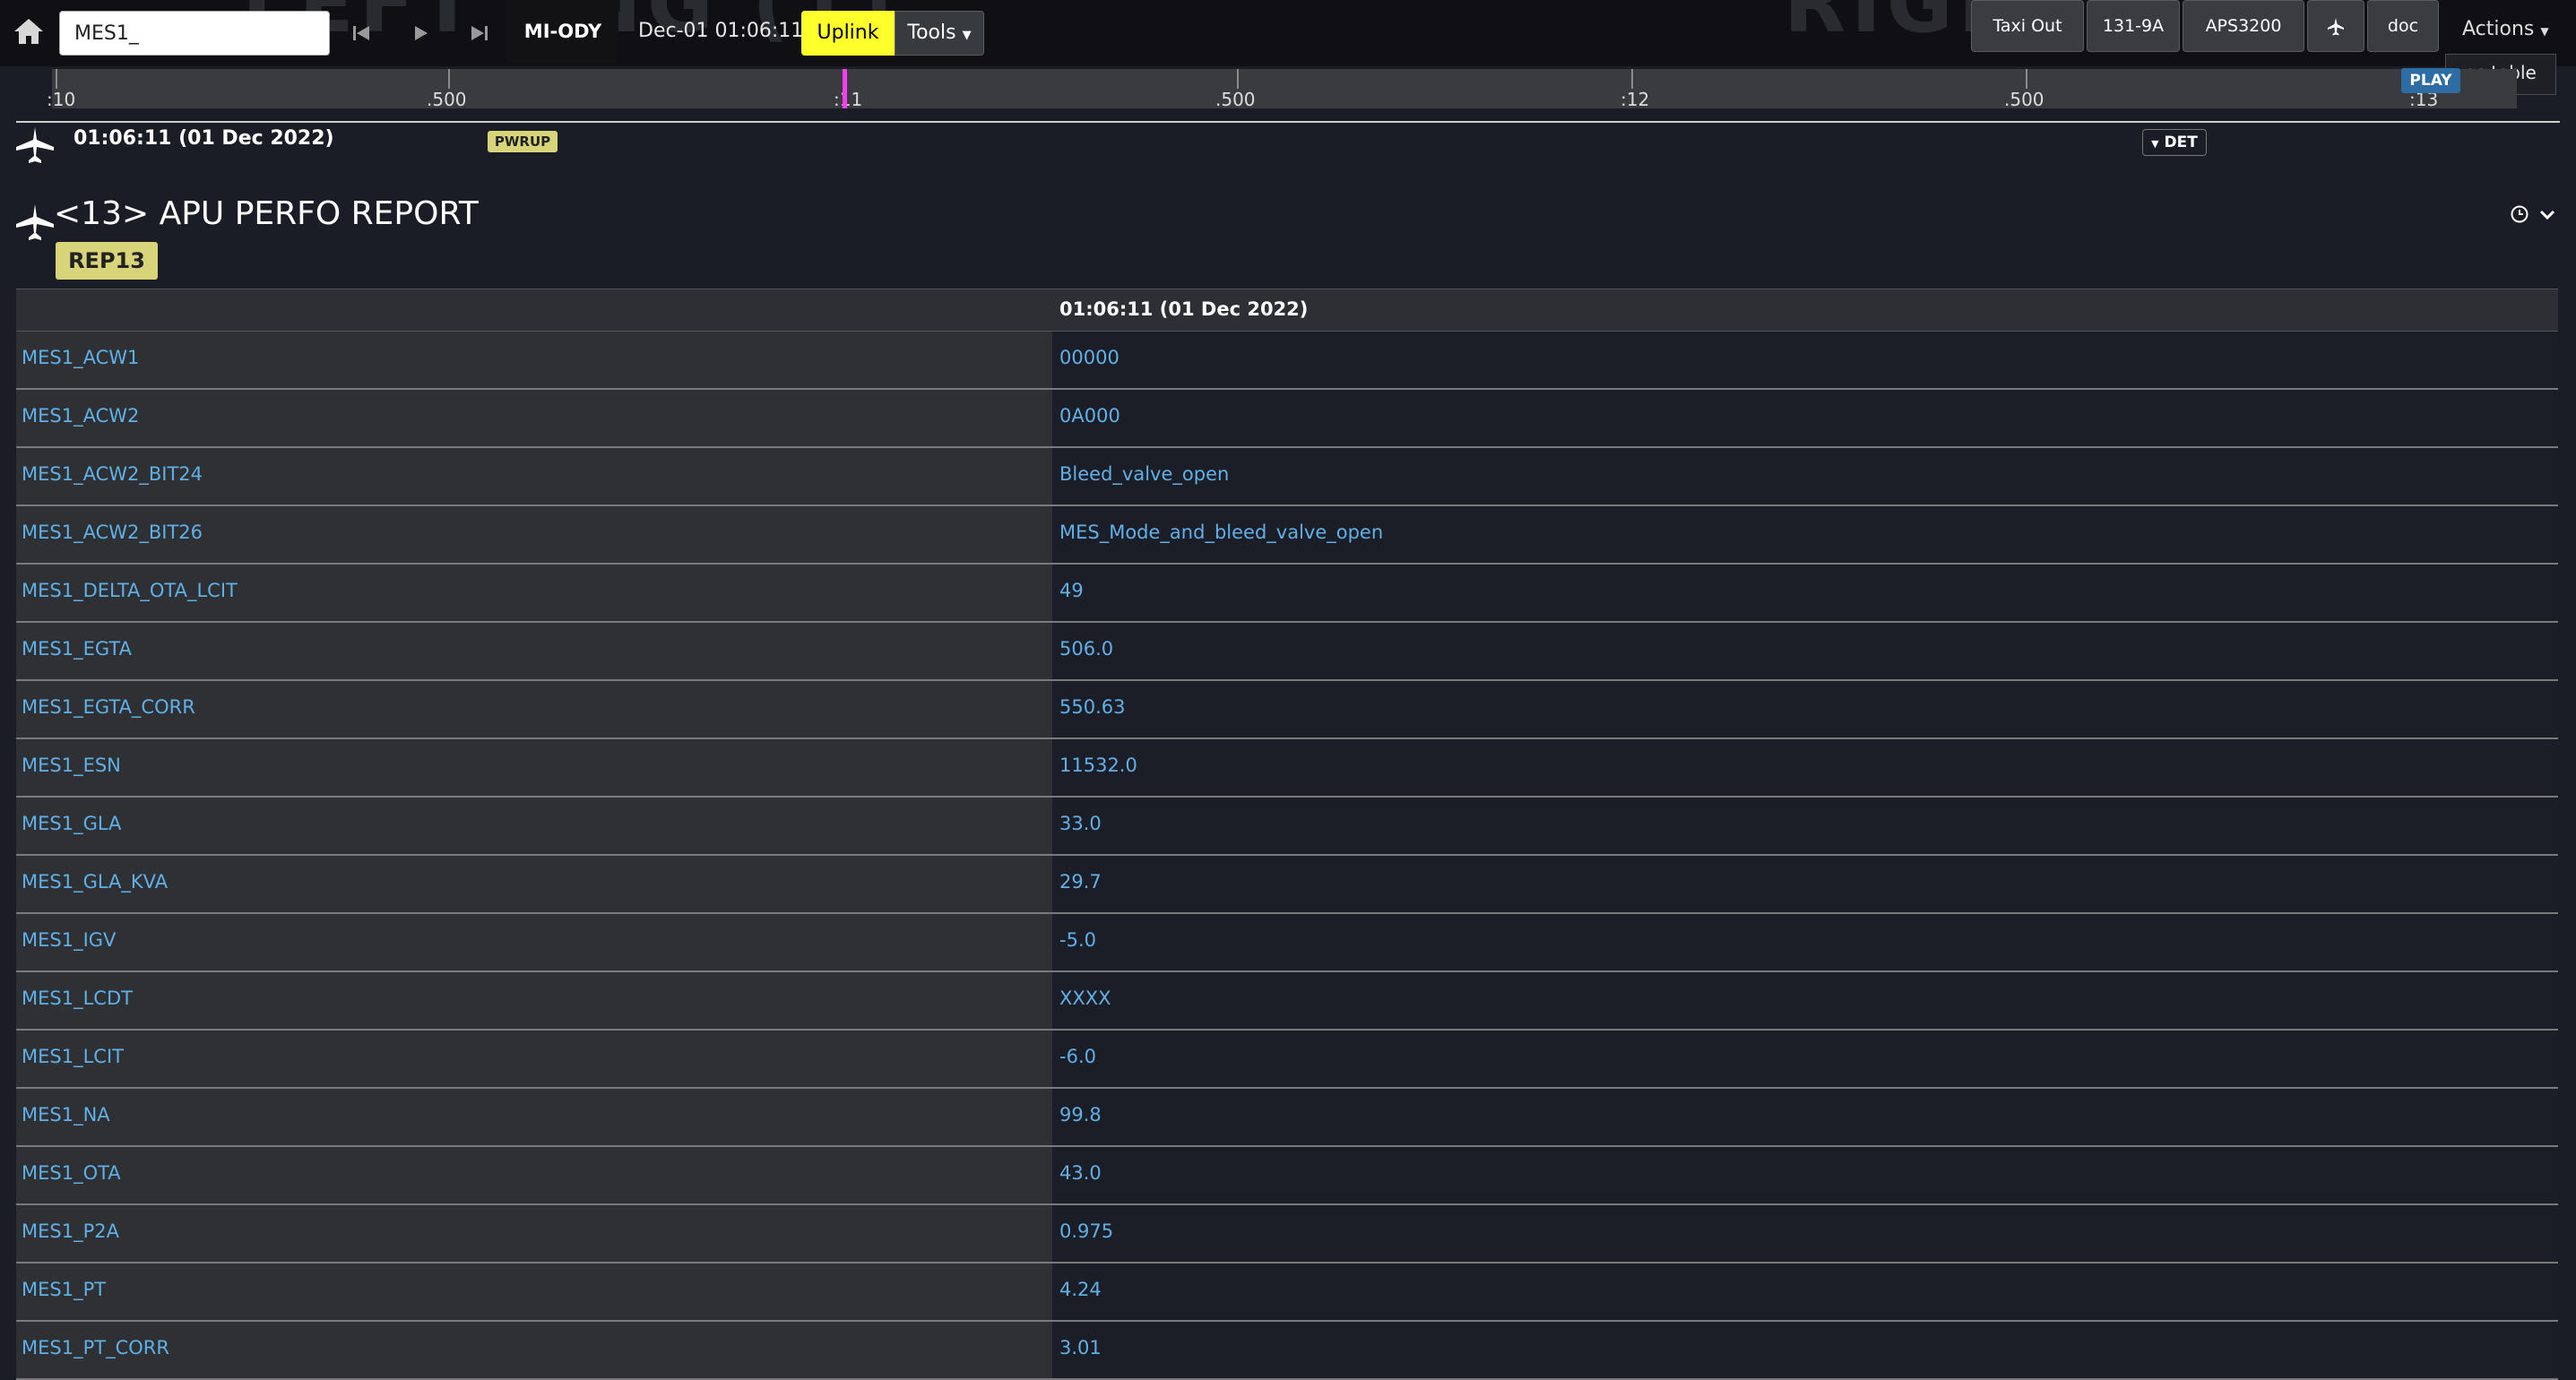  What do you see at coordinates (534, 767) in the screenshot?
I see `parameter-name: MES1_ESN` at bounding box center [534, 767].